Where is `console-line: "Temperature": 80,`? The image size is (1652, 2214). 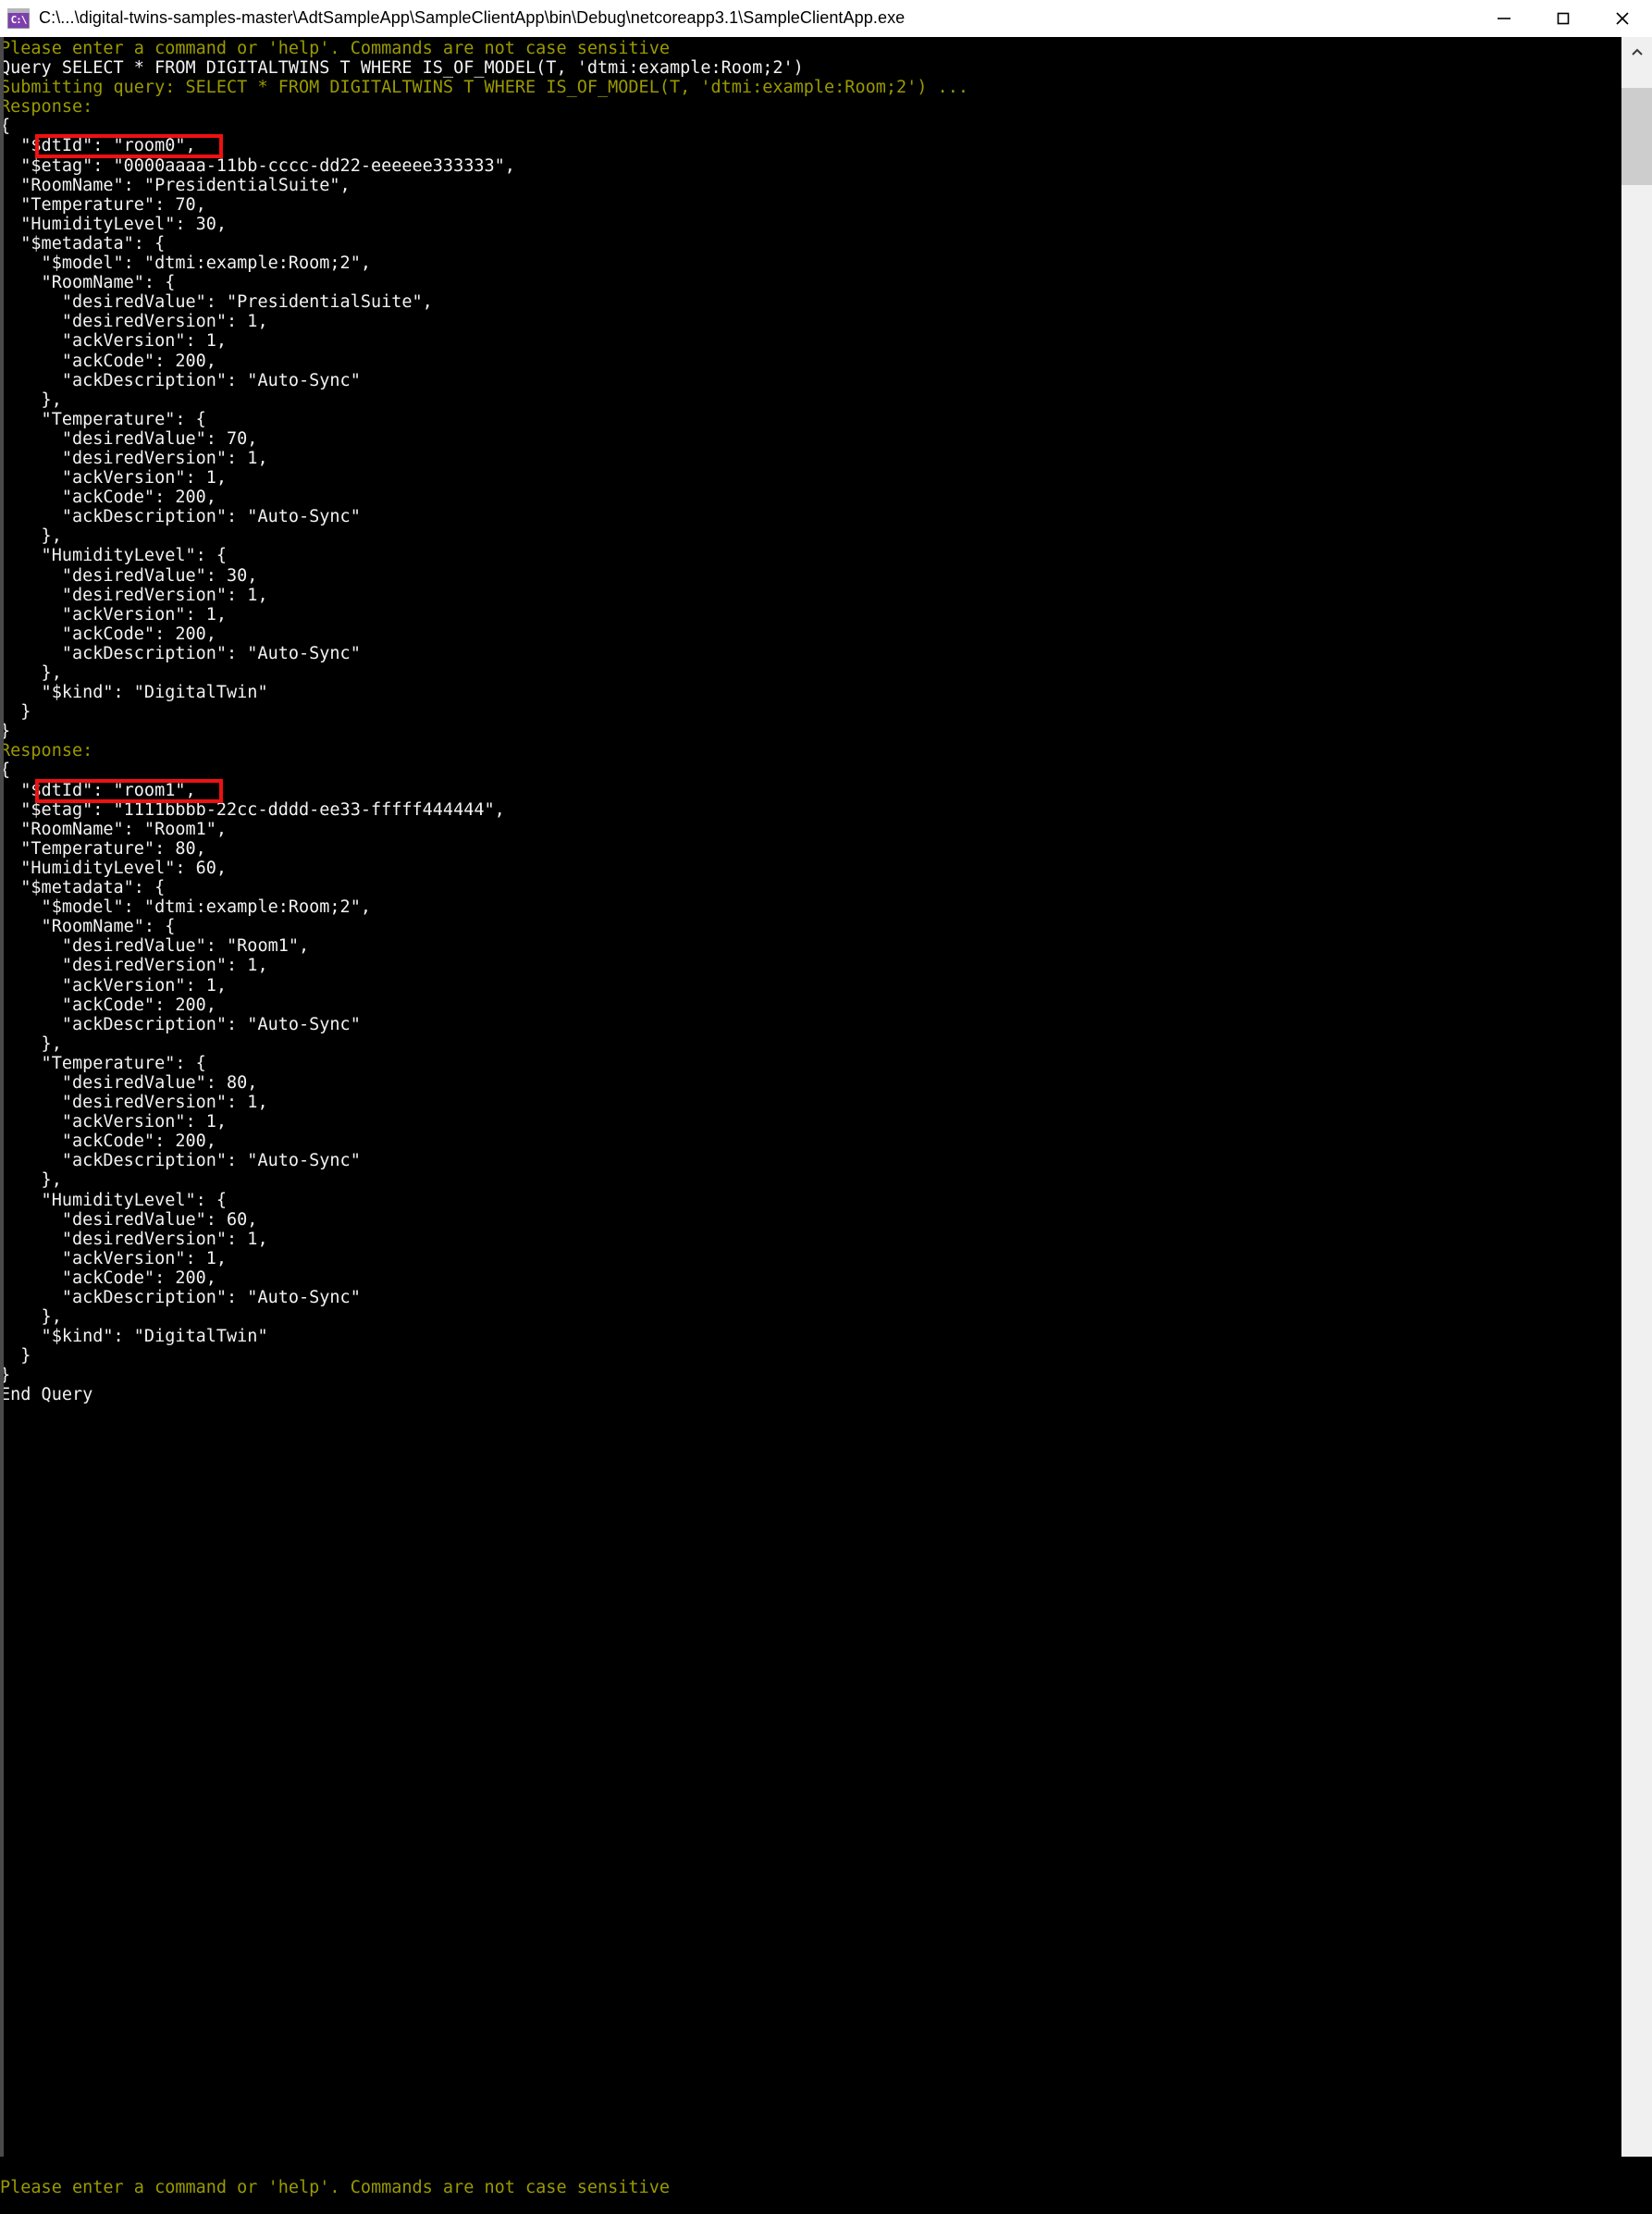 console-line: "Temperature": 80, is located at coordinates (103, 848).